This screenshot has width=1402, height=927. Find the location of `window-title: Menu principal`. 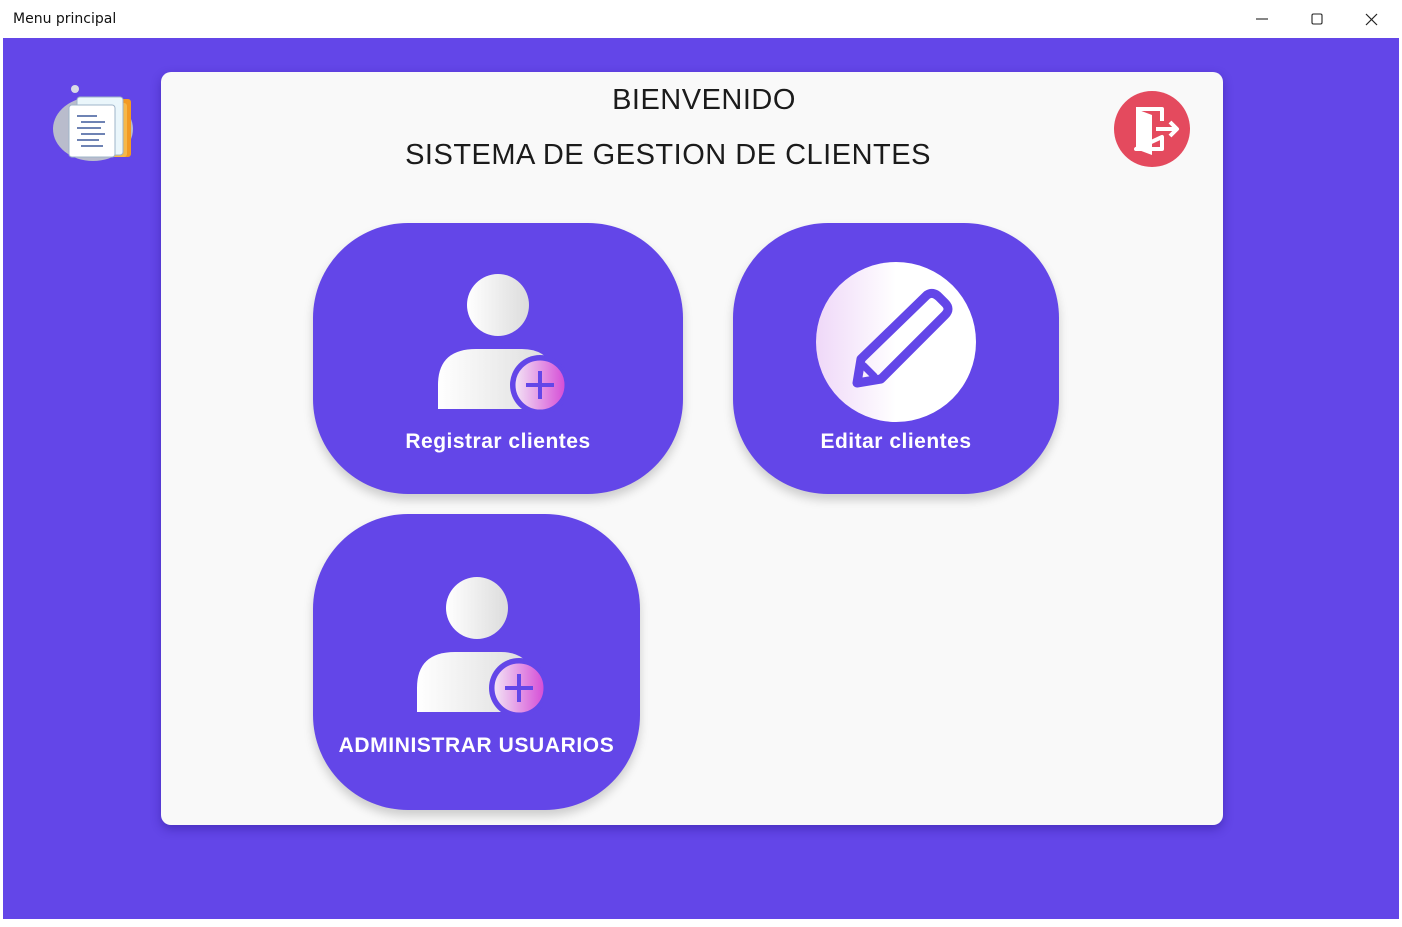

window-title: Menu principal is located at coordinates (65, 19).